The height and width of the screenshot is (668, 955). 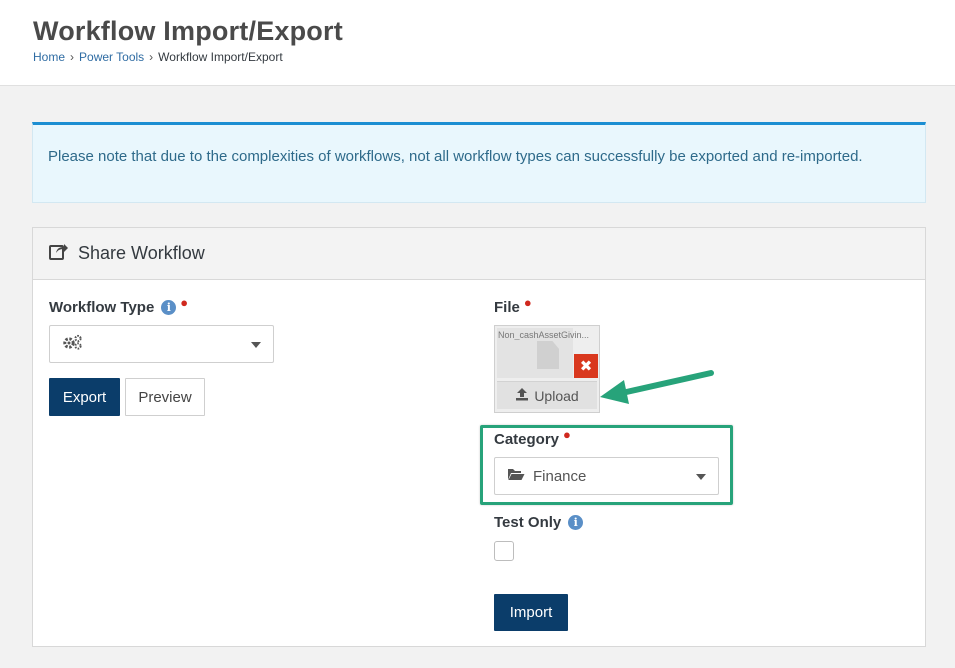 What do you see at coordinates (556, 395) in the screenshot?
I see `upload-label: Upload` at bounding box center [556, 395].